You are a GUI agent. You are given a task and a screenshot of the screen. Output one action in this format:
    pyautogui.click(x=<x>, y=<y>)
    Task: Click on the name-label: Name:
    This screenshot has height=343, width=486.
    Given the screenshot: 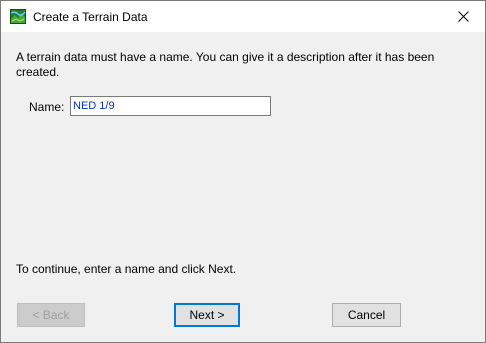 What is the action you would take?
    pyautogui.click(x=47, y=107)
    